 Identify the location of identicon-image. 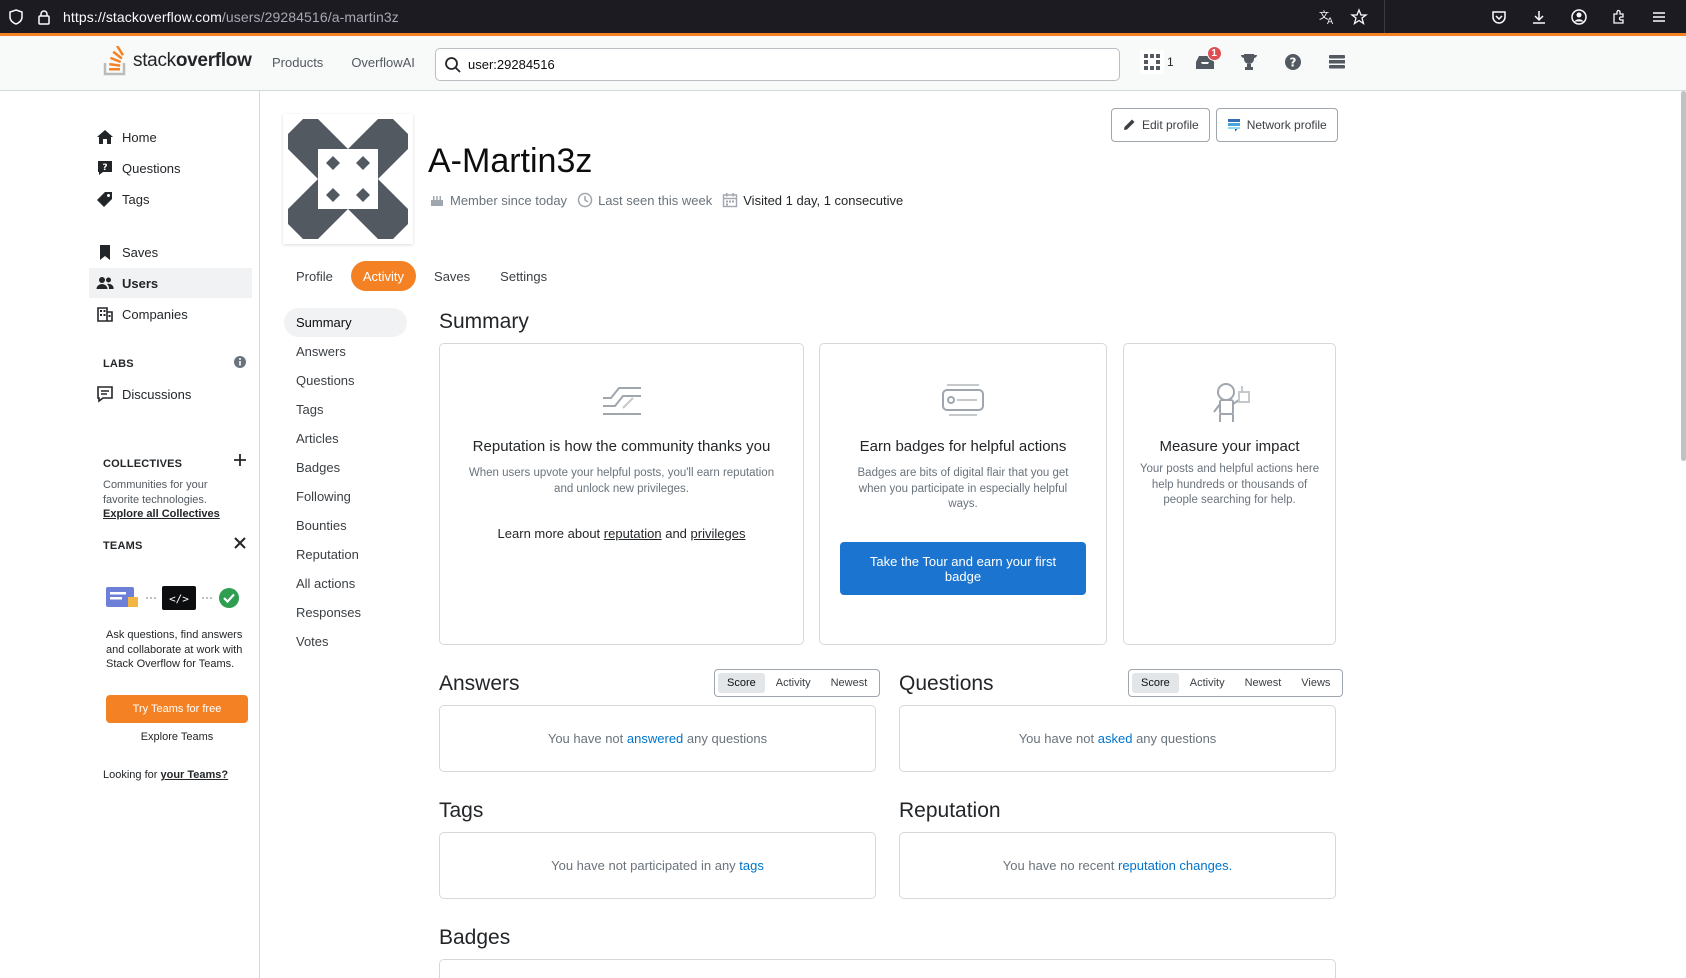
(348, 179).